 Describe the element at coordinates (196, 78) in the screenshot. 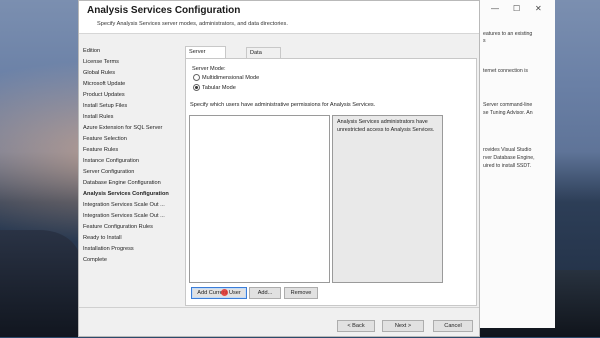

I see `radio-button-icon` at that location.